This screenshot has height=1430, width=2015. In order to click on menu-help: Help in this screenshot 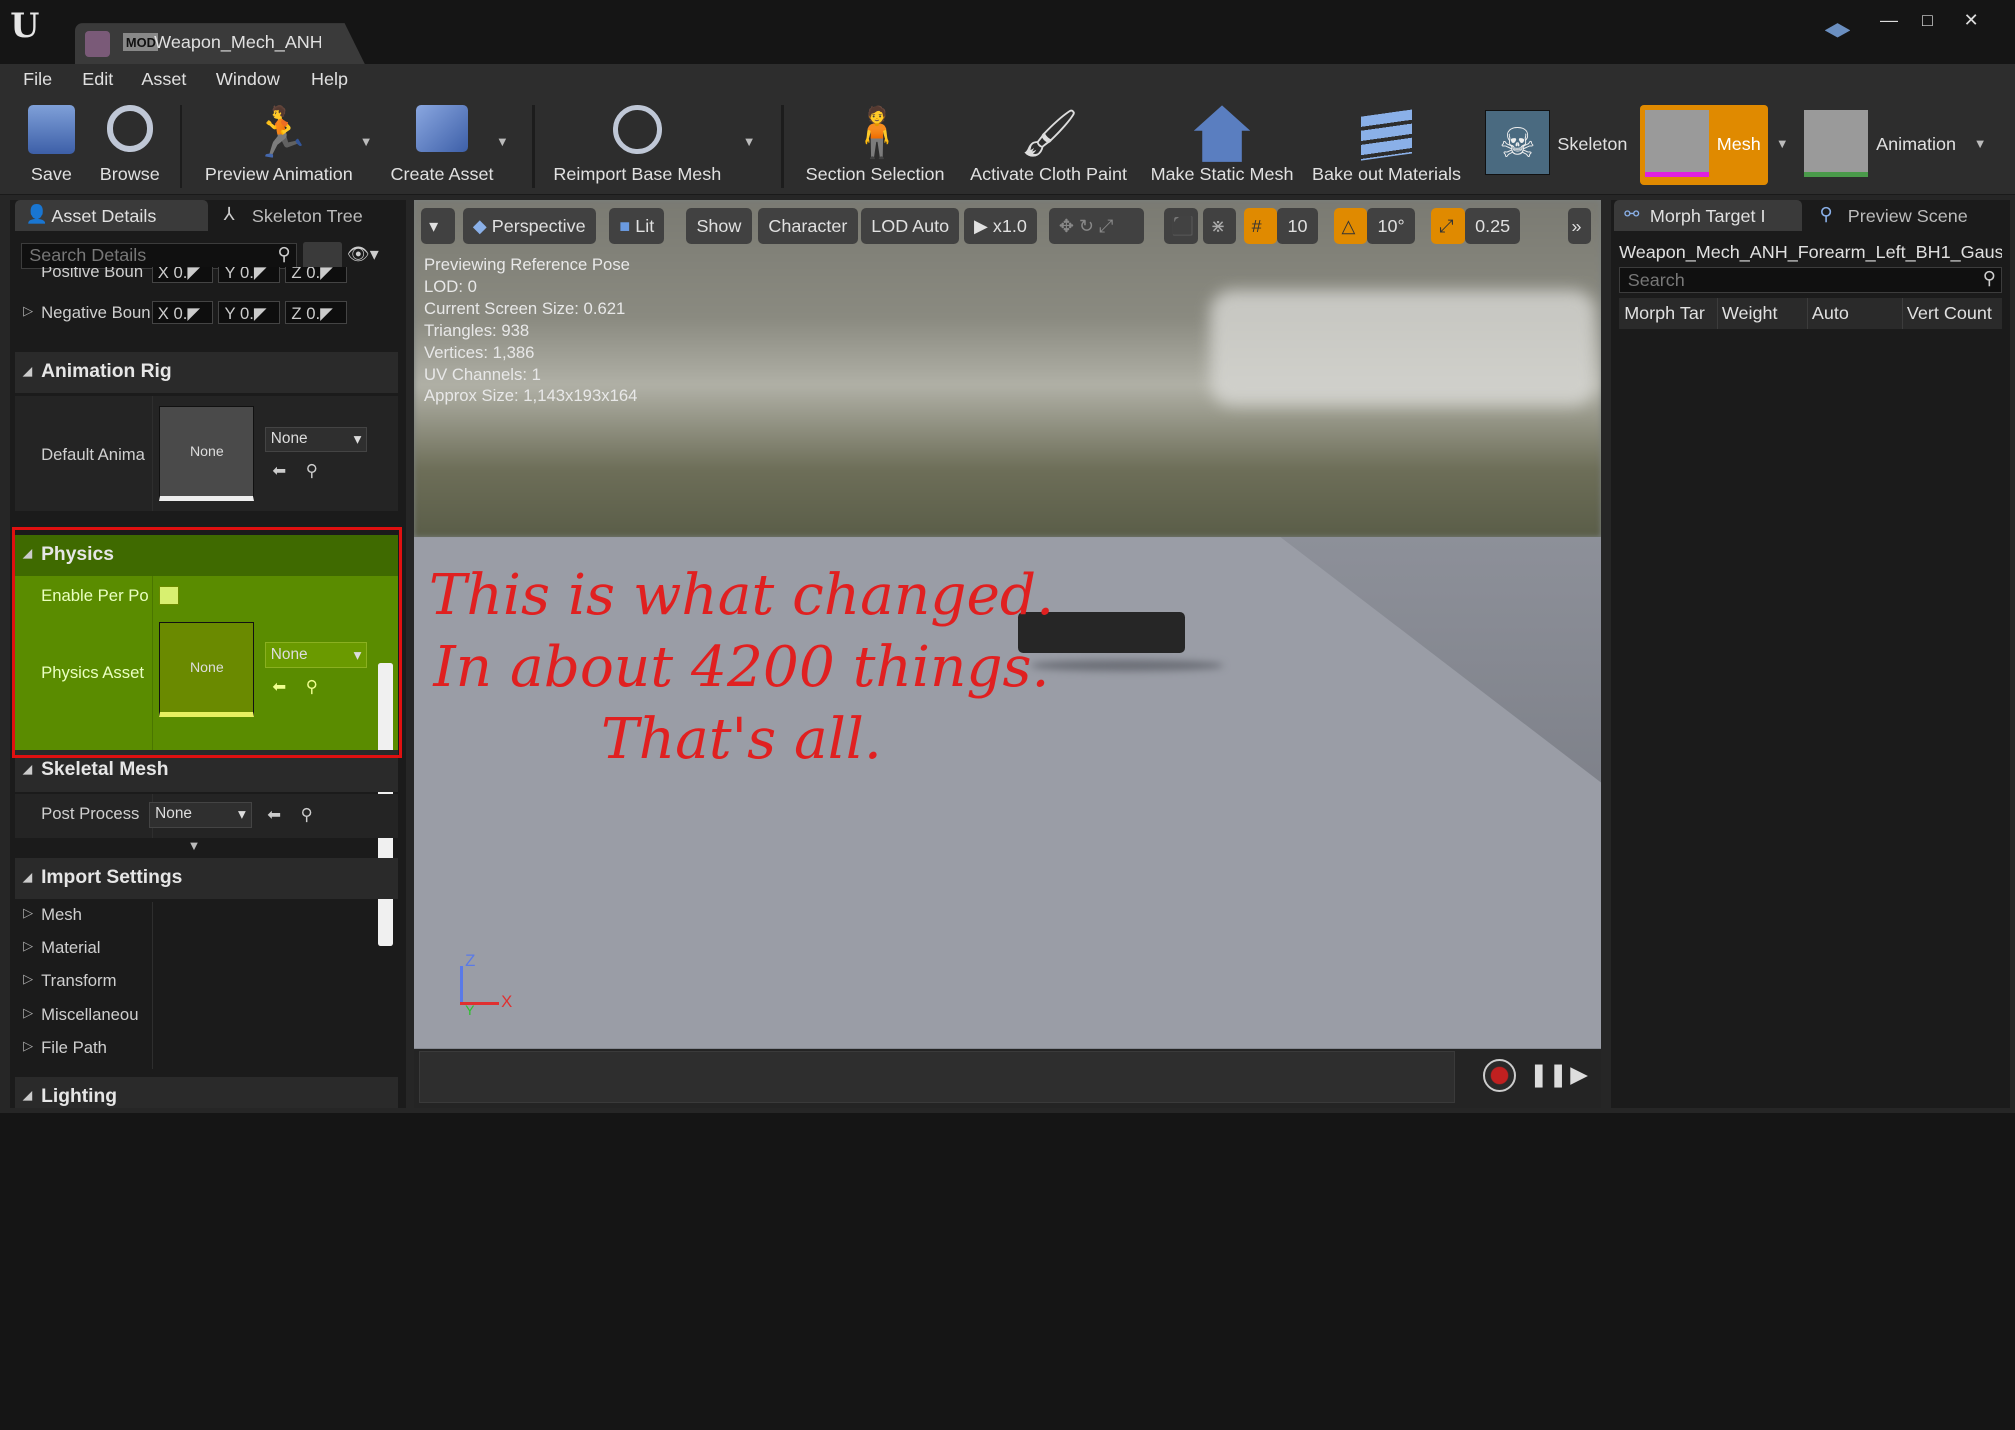, I will do `click(329, 79)`.